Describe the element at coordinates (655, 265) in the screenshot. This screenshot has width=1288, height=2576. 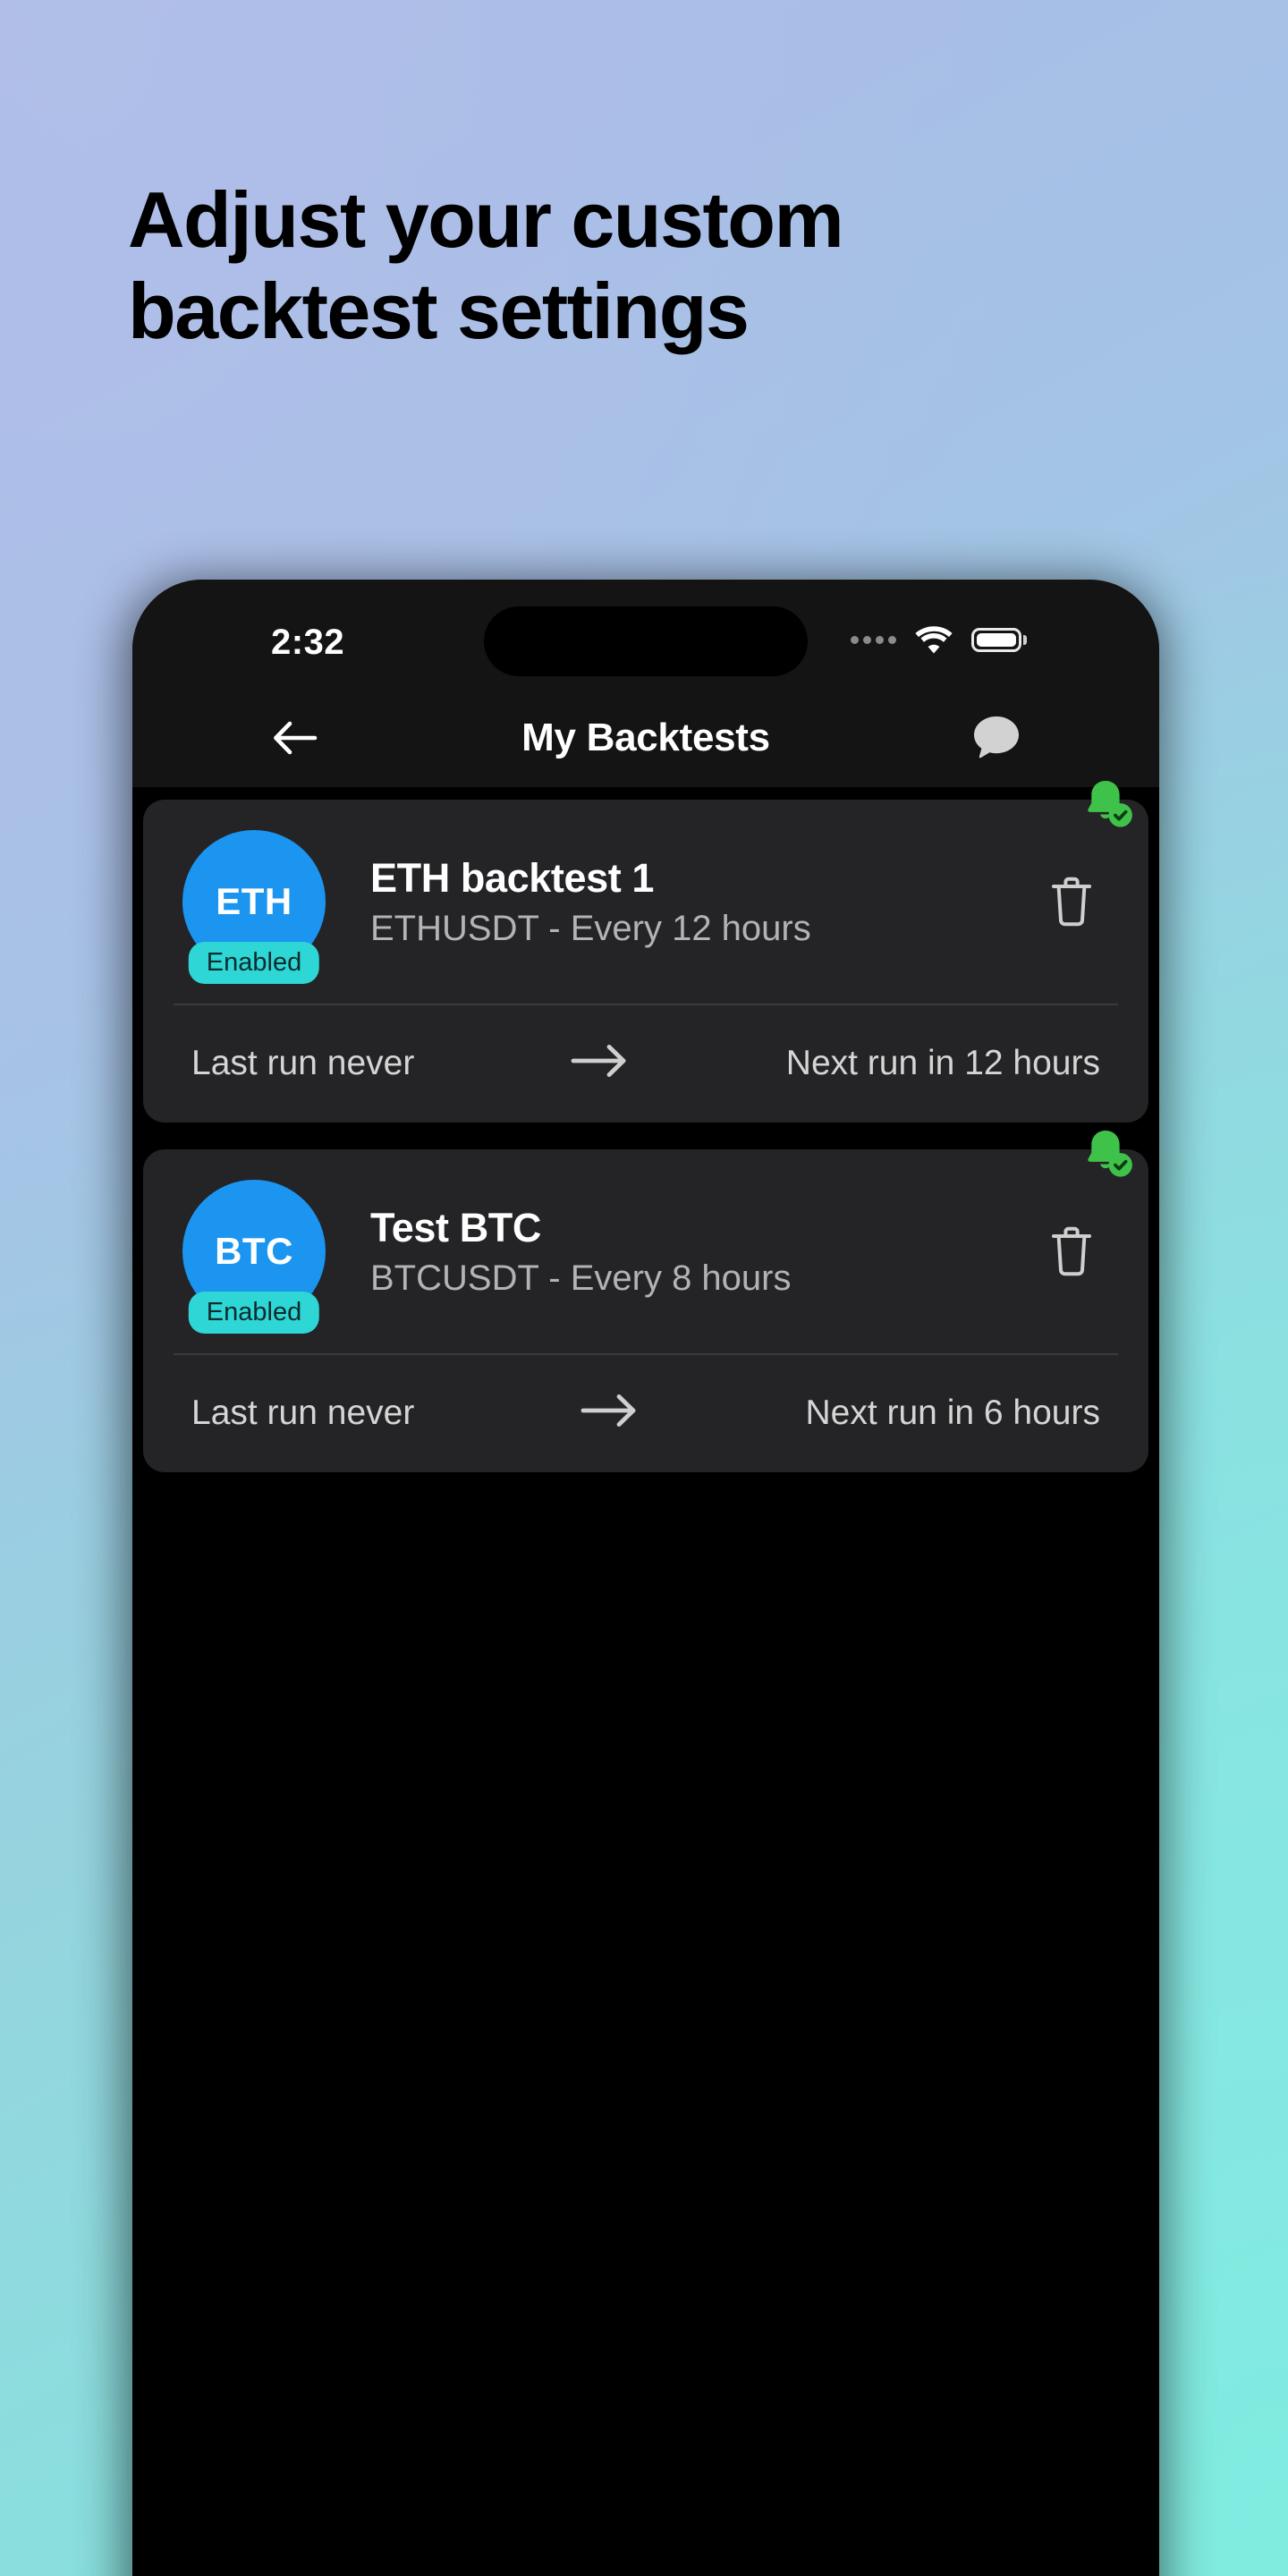
I see `page-title: Adjust your custom backtest settings` at that location.